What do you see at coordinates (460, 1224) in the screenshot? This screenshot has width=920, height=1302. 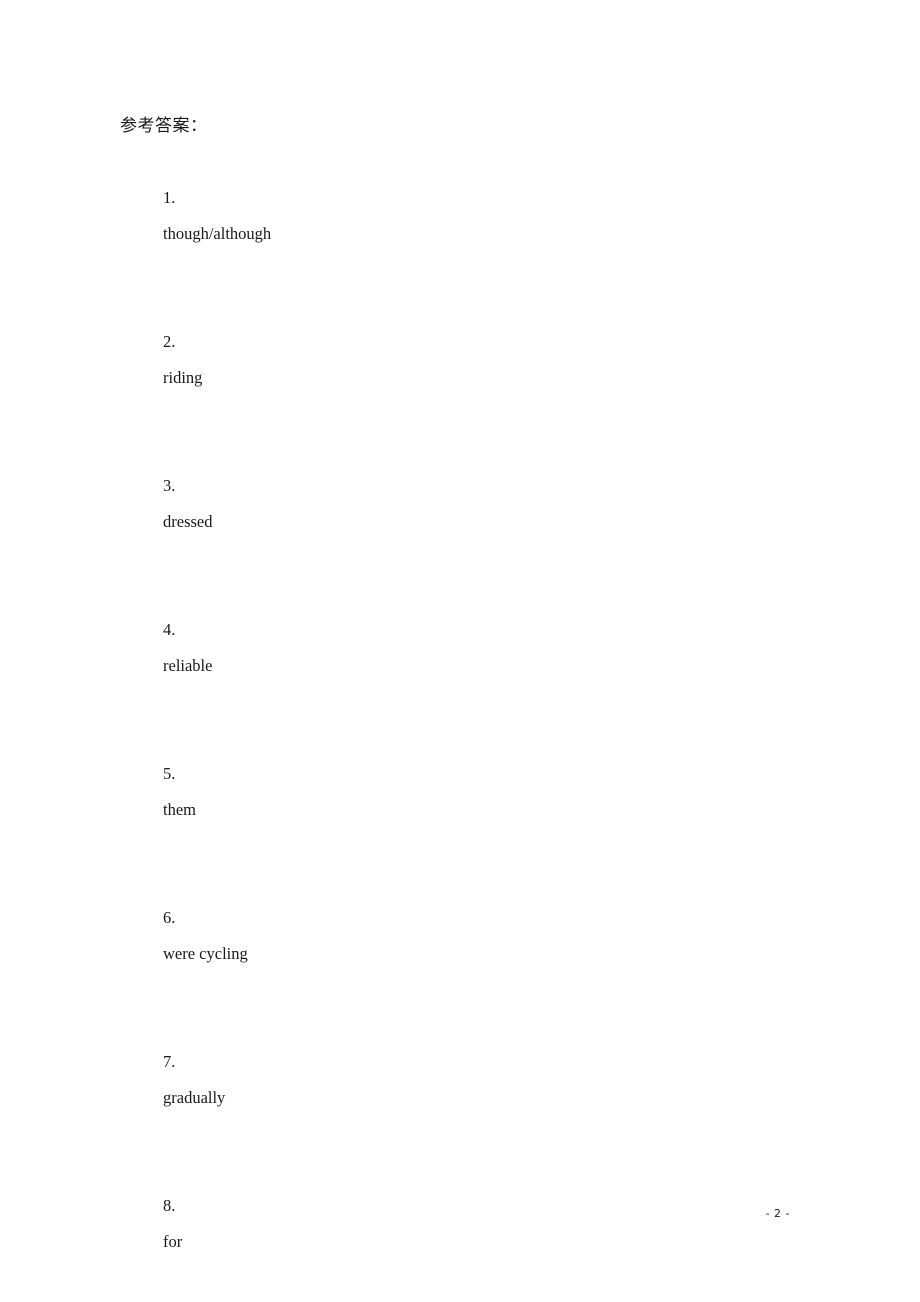 I see `answer-item: 8. for` at bounding box center [460, 1224].